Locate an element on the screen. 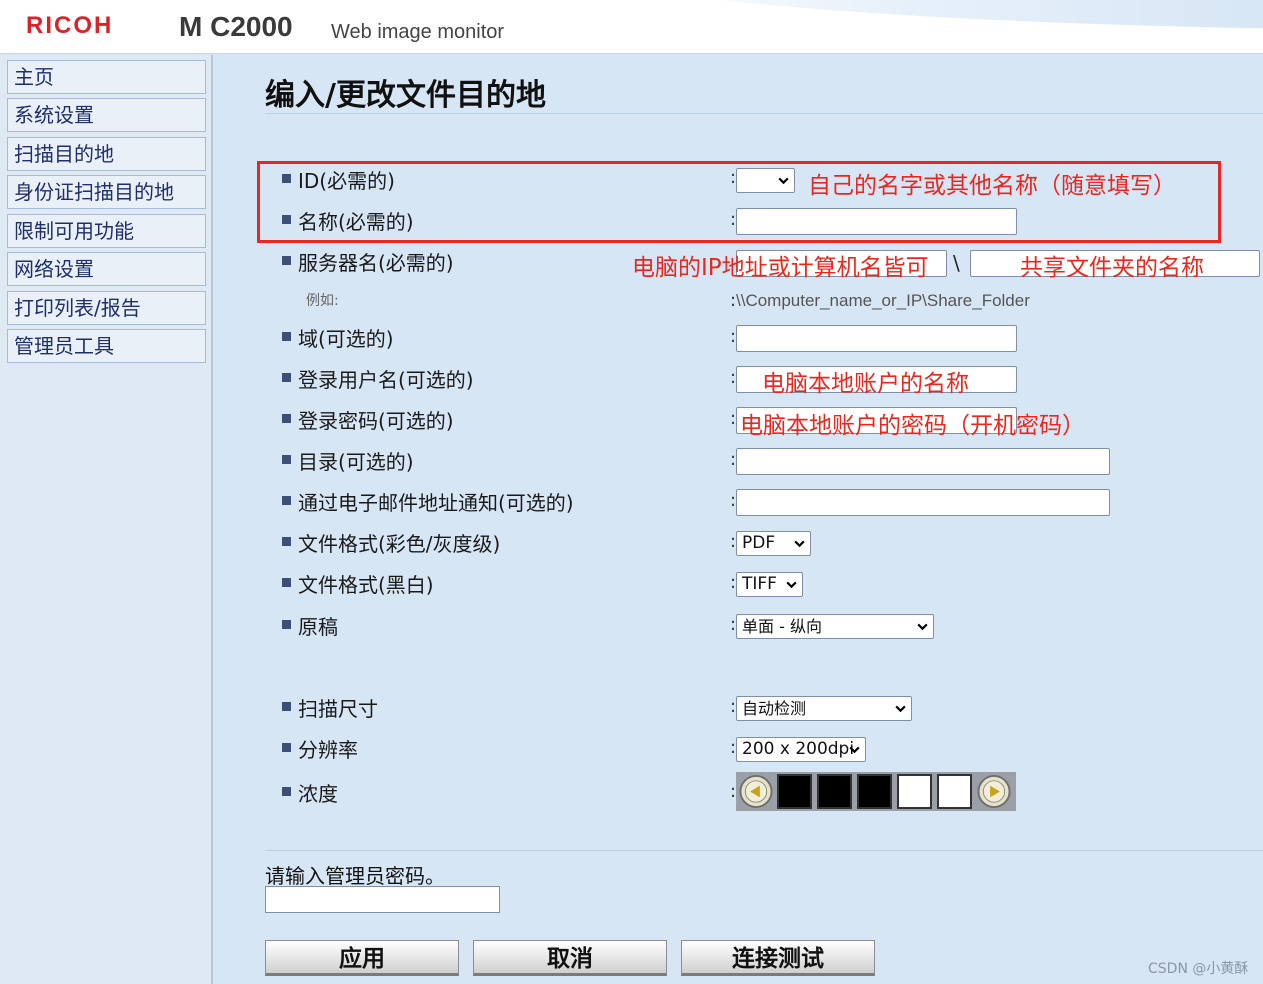 This screenshot has width=1263, height=984. sidebar-item-restrict-functions: 限制可用功能 is located at coordinates (106, 231).